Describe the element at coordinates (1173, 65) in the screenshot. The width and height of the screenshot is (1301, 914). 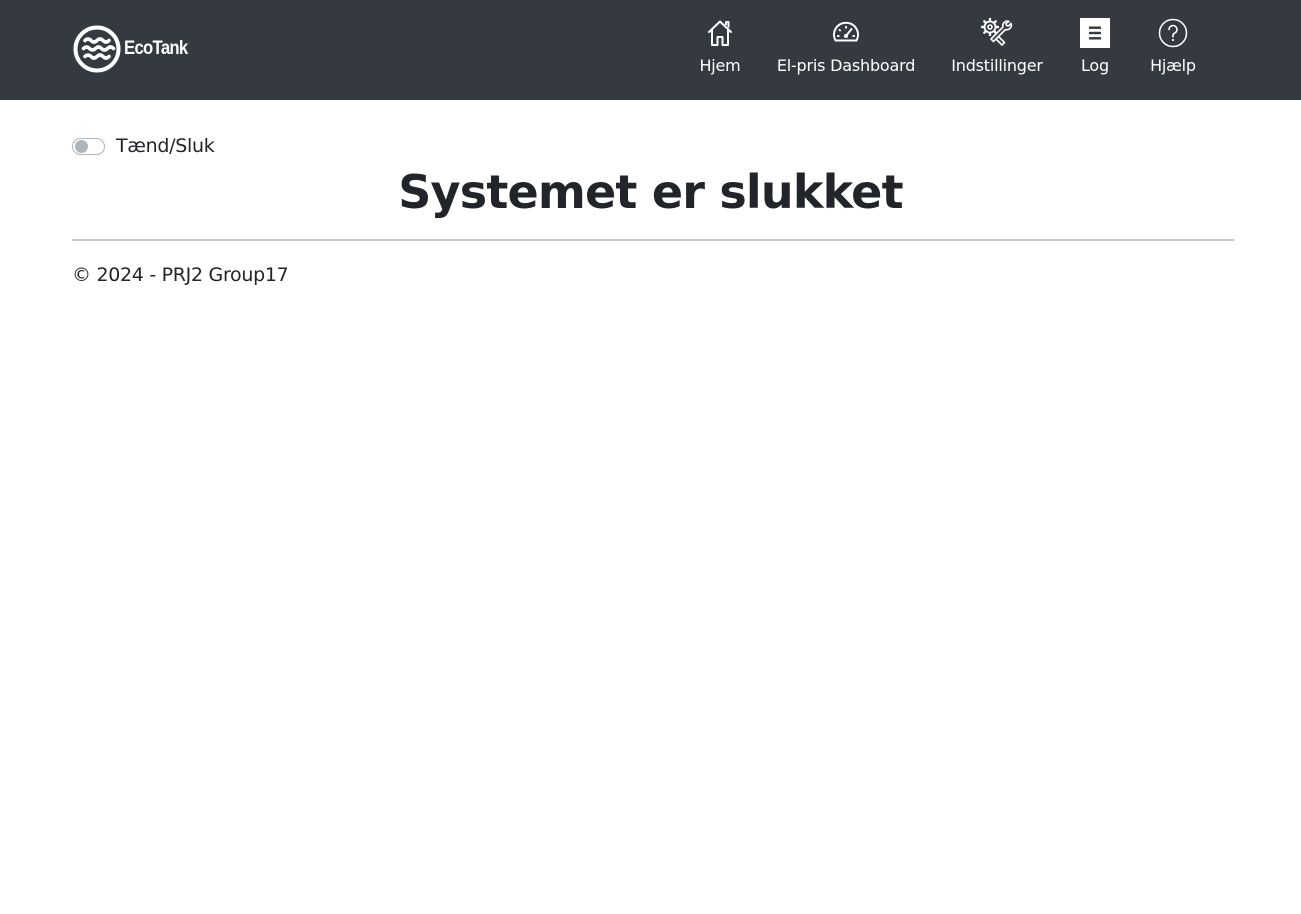
I see `nav-label-hjaelp: Hjælp` at that location.